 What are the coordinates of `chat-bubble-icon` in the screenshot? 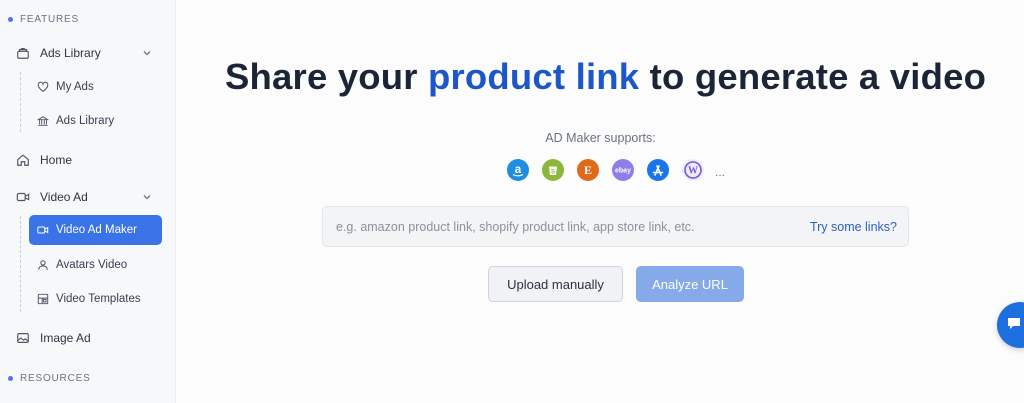 It's located at (1014, 325).